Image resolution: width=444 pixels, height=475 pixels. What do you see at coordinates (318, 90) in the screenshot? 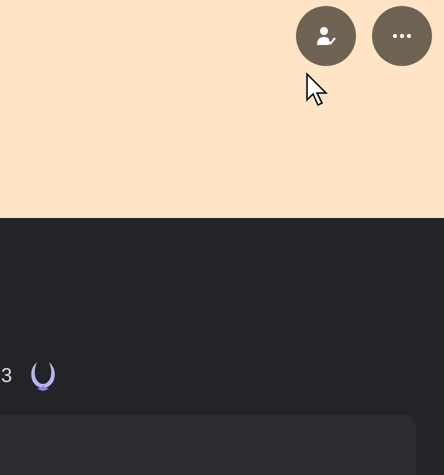
I see `cursor-icon` at bounding box center [318, 90].